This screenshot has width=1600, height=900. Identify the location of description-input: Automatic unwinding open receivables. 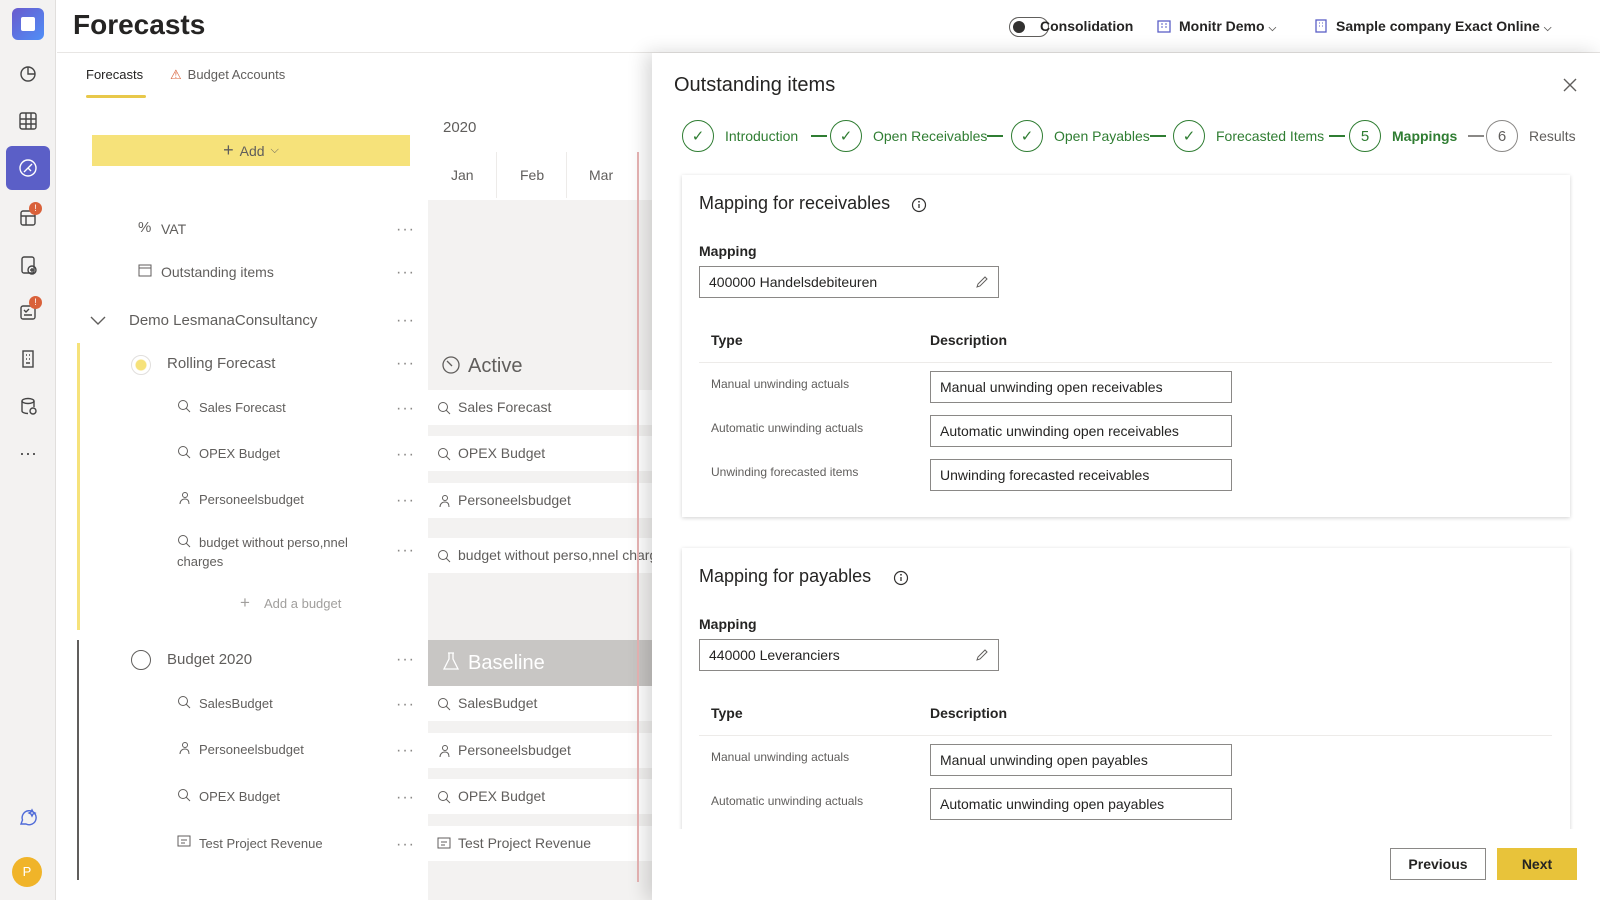
(1081, 431).